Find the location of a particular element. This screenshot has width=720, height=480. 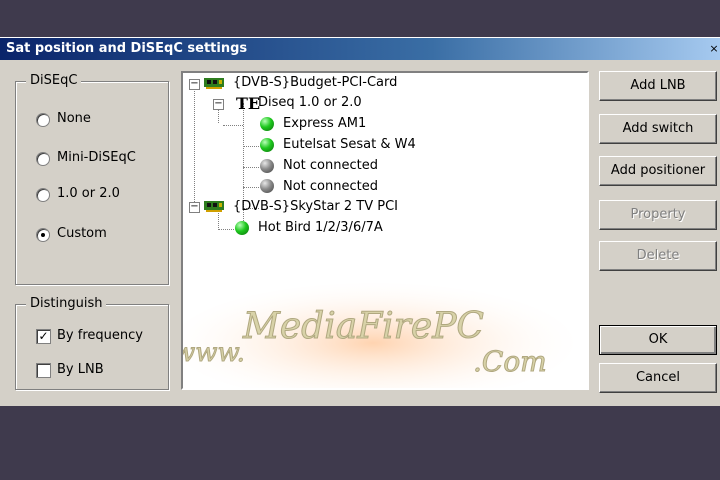

radio-1-0-or-2-0-label: 1.0 or 2.0 is located at coordinates (88, 193).